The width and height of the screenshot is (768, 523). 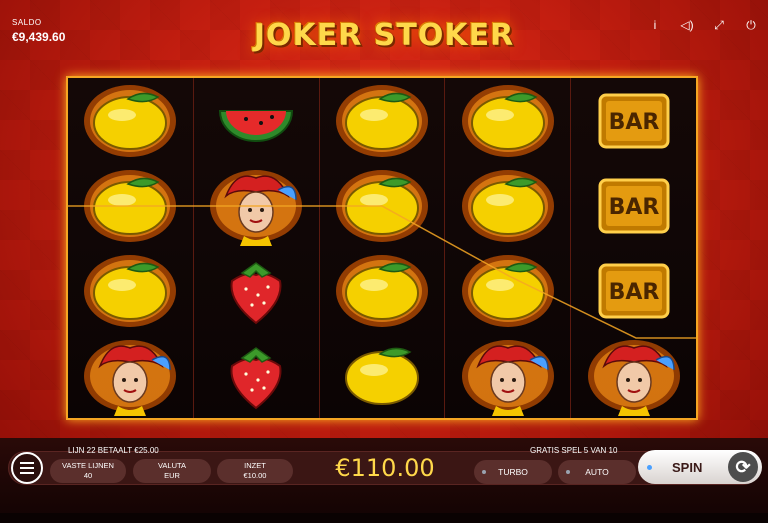 I want to click on sound-icon: ◁), so click(x=687, y=25).